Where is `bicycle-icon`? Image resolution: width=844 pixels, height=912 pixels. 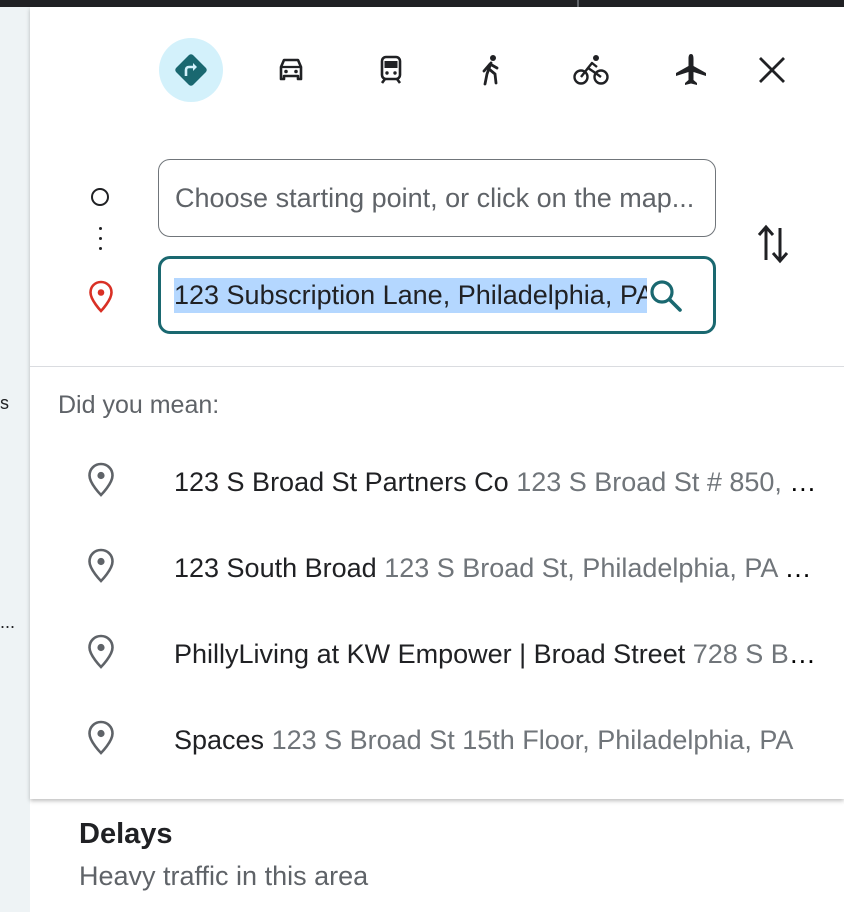 bicycle-icon is located at coordinates (591, 70).